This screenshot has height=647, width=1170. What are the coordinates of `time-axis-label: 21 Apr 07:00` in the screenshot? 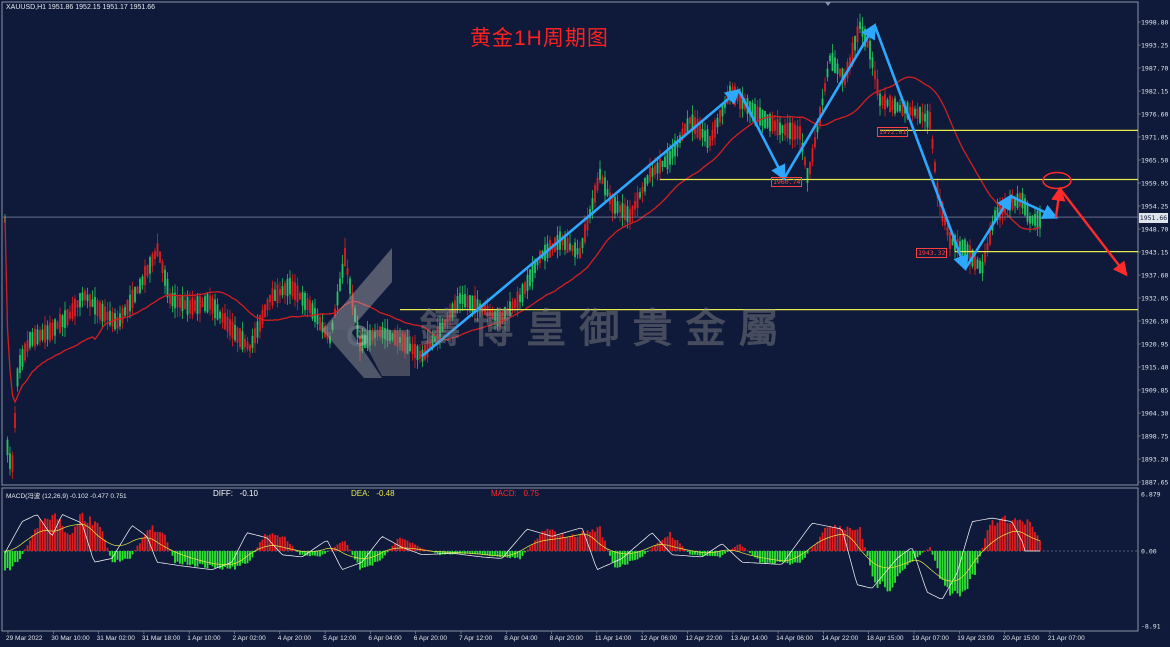 It's located at (1066, 638).